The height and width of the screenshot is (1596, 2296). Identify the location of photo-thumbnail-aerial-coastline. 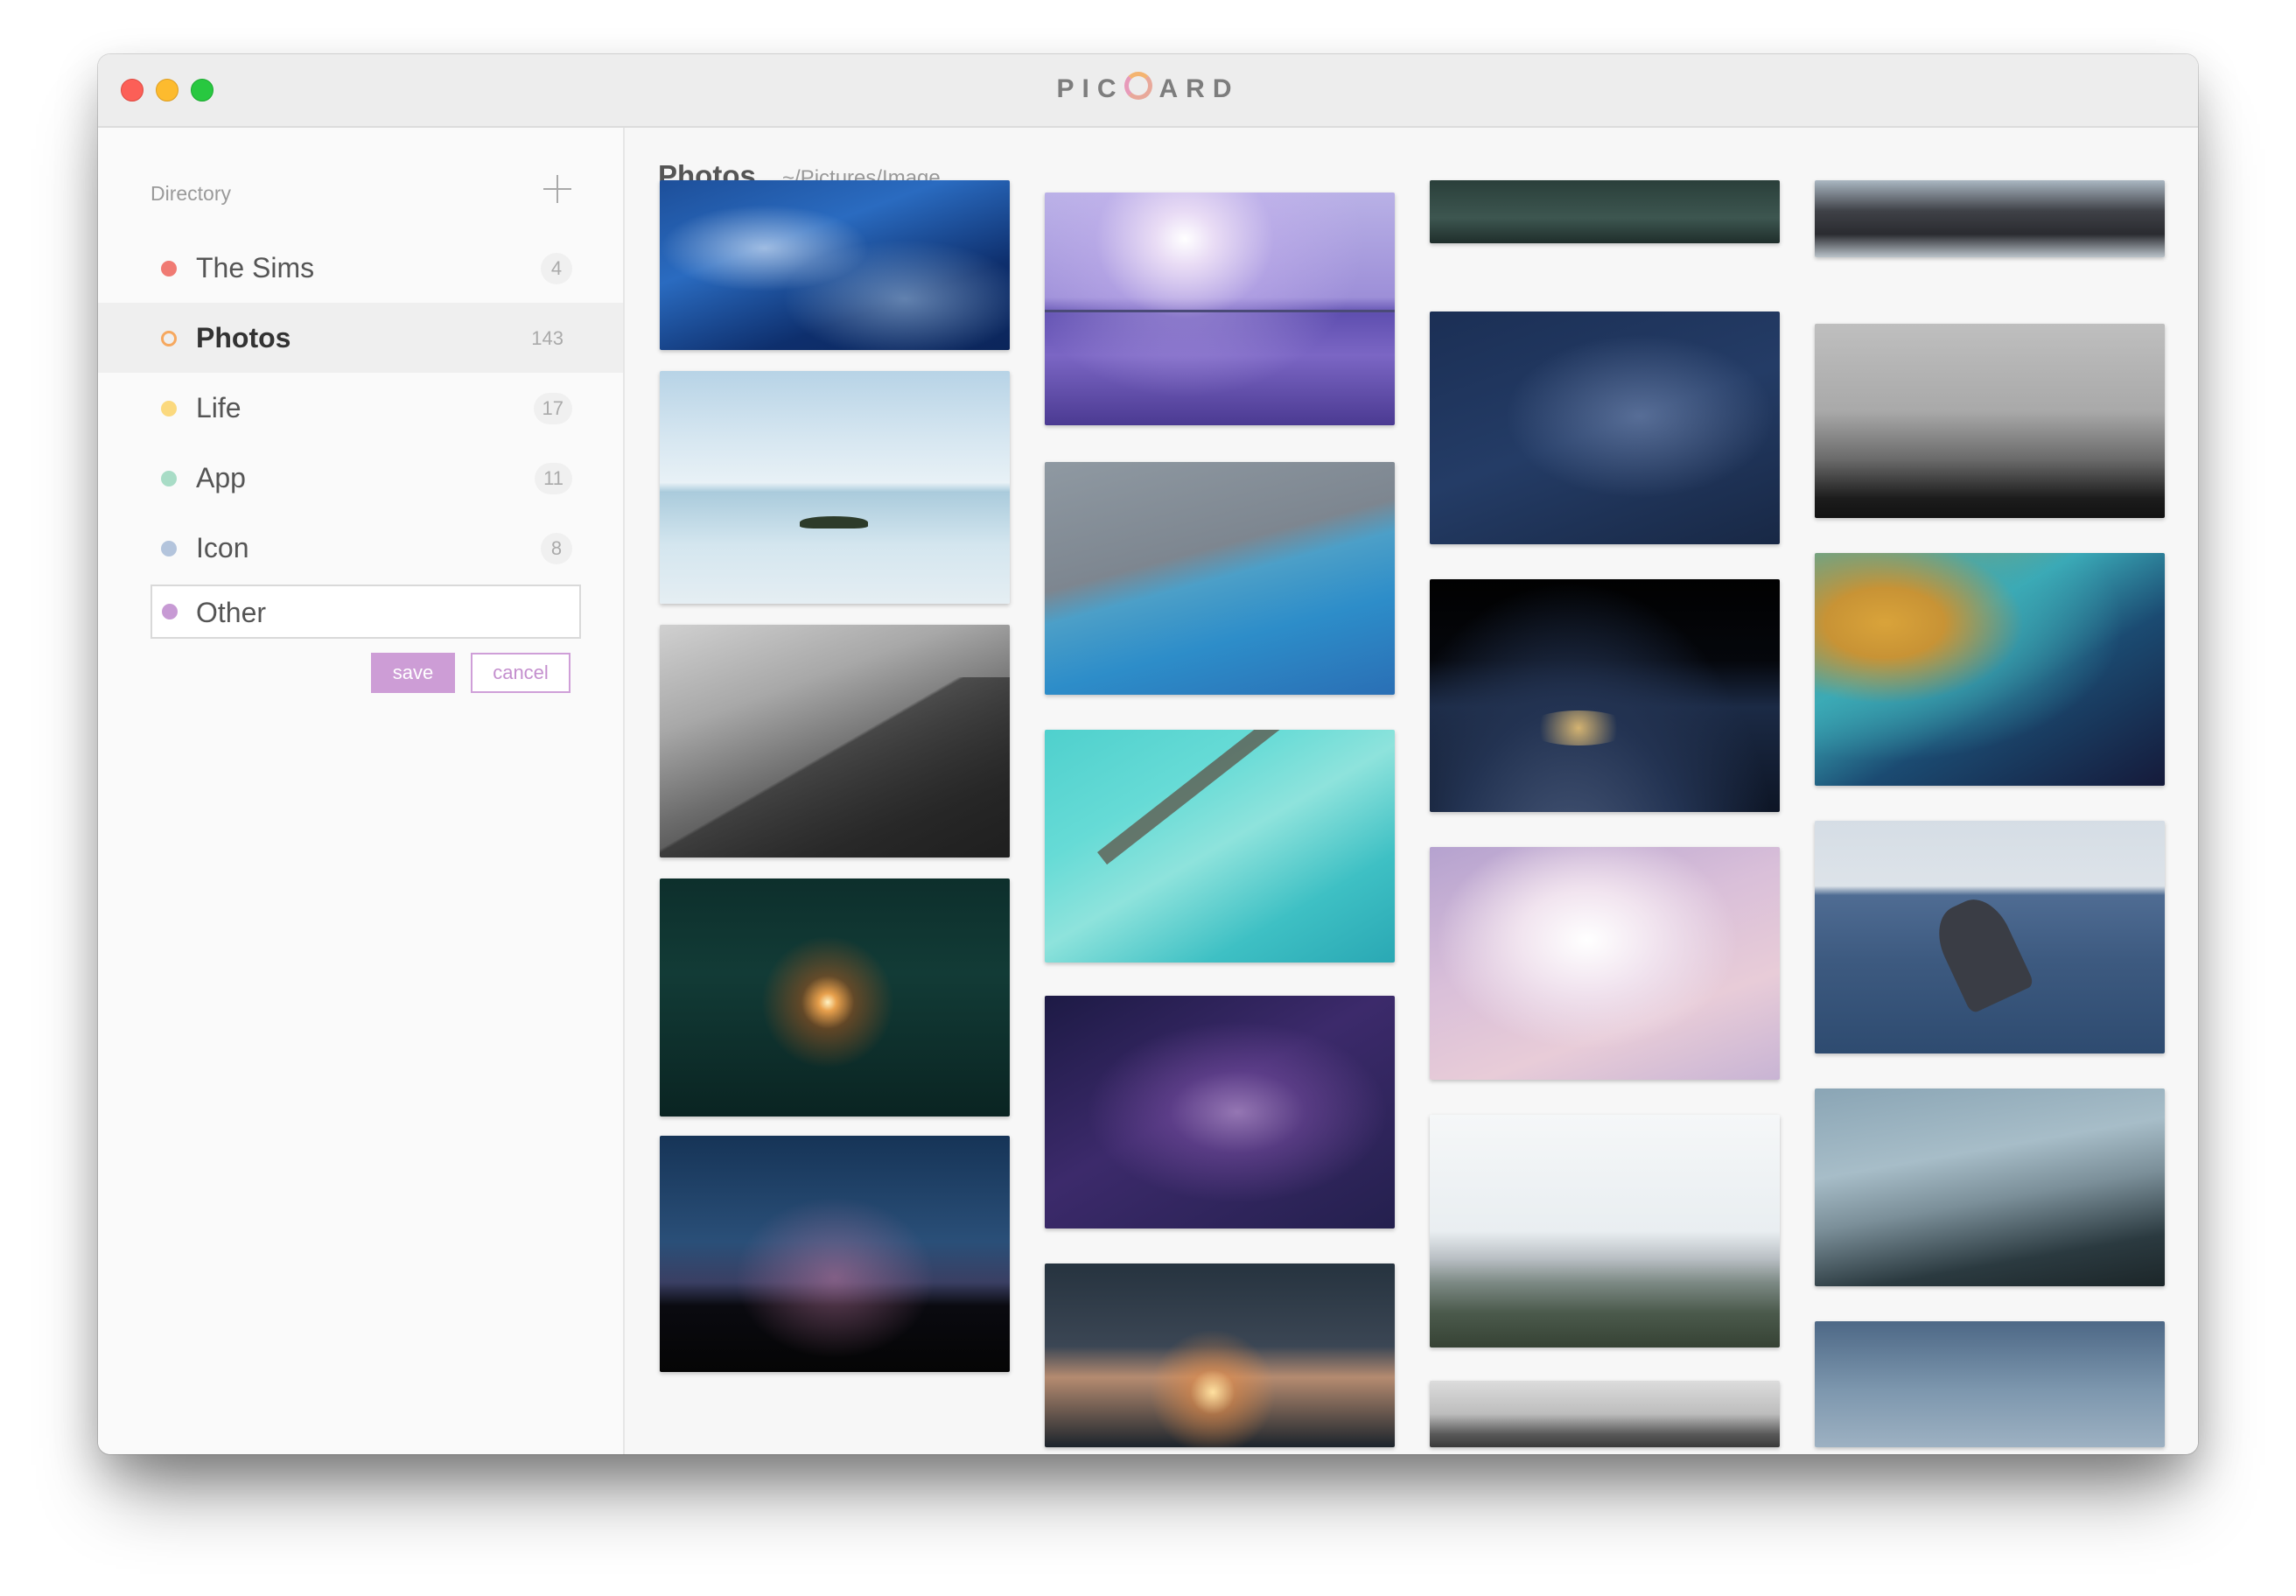
(1220, 578).